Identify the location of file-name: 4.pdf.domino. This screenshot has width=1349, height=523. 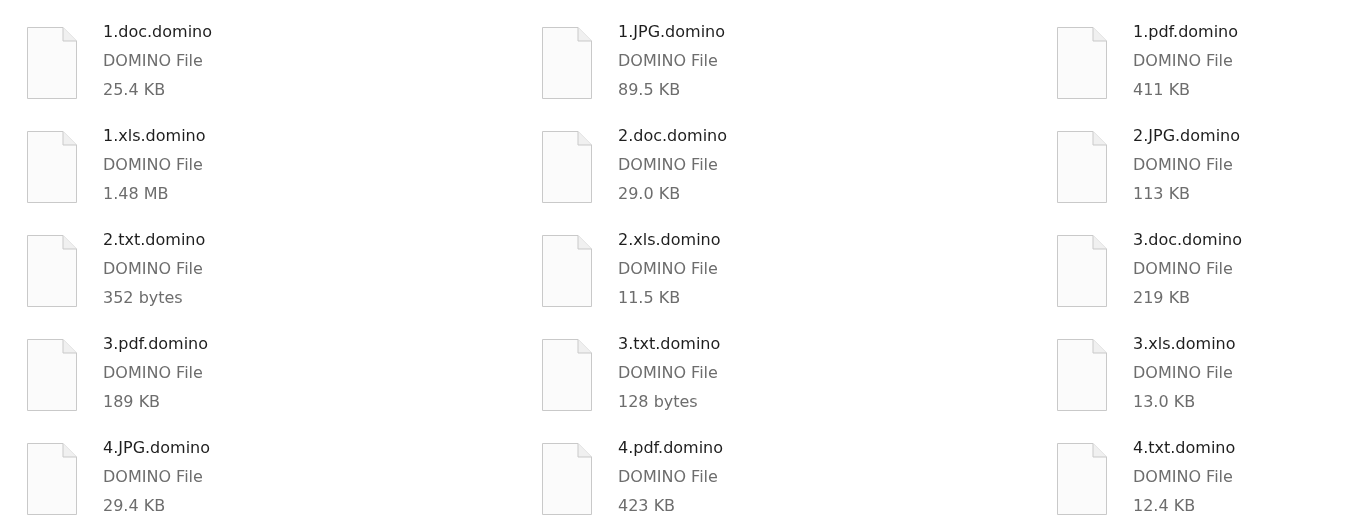
(671, 447).